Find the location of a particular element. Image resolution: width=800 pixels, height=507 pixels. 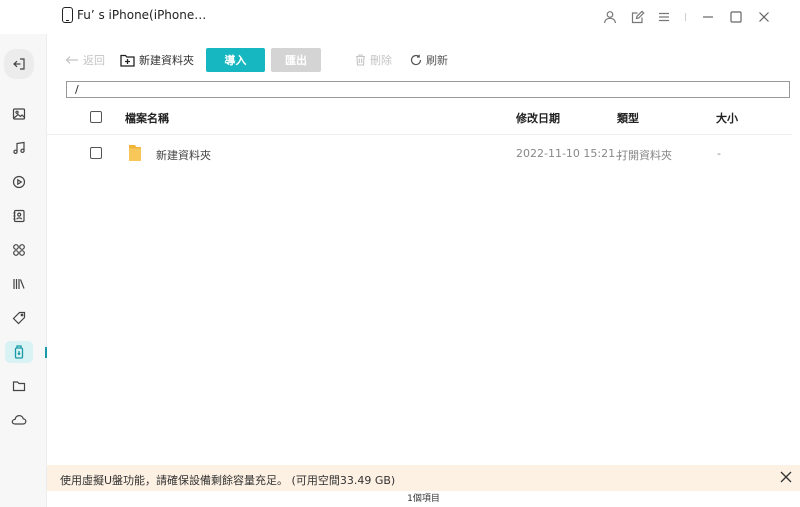

close-icon is located at coordinates (764, 17).